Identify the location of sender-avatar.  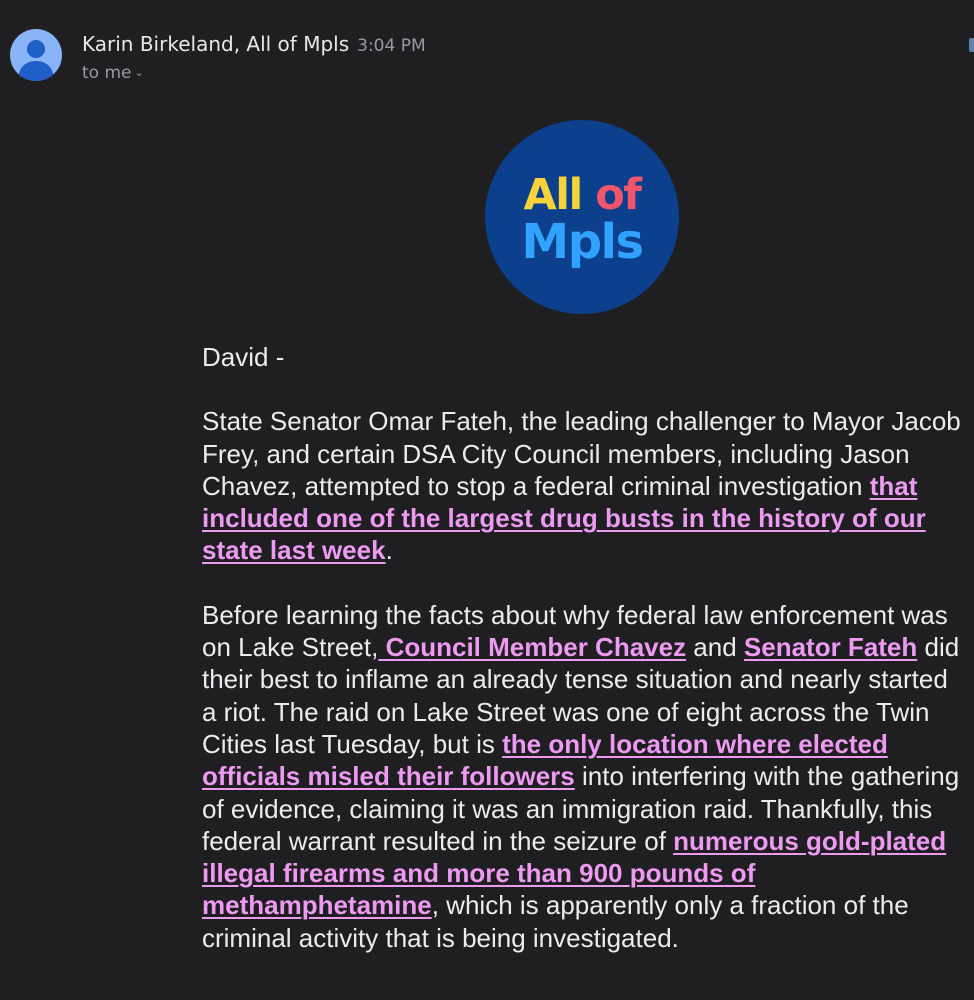
(36, 55).